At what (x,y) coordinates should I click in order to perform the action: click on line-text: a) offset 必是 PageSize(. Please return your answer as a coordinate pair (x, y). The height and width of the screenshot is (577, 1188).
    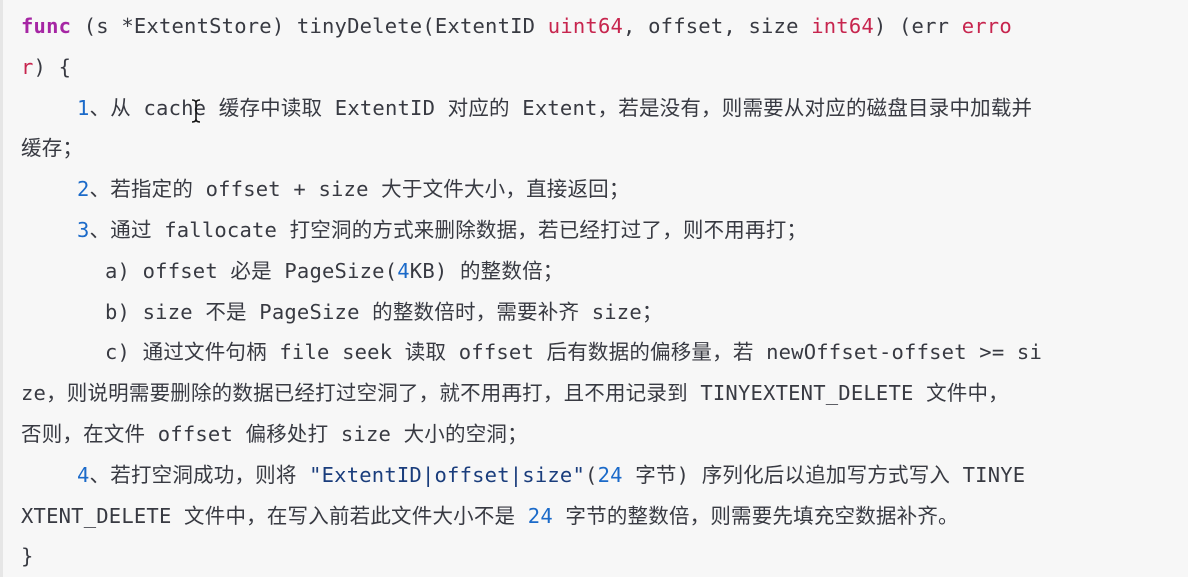
    Looking at the image, I should click on (251, 270).